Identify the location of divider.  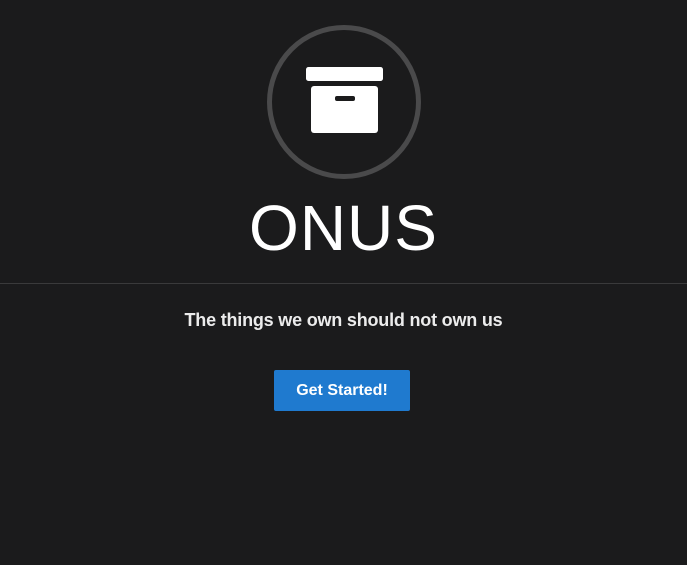
(343, 283).